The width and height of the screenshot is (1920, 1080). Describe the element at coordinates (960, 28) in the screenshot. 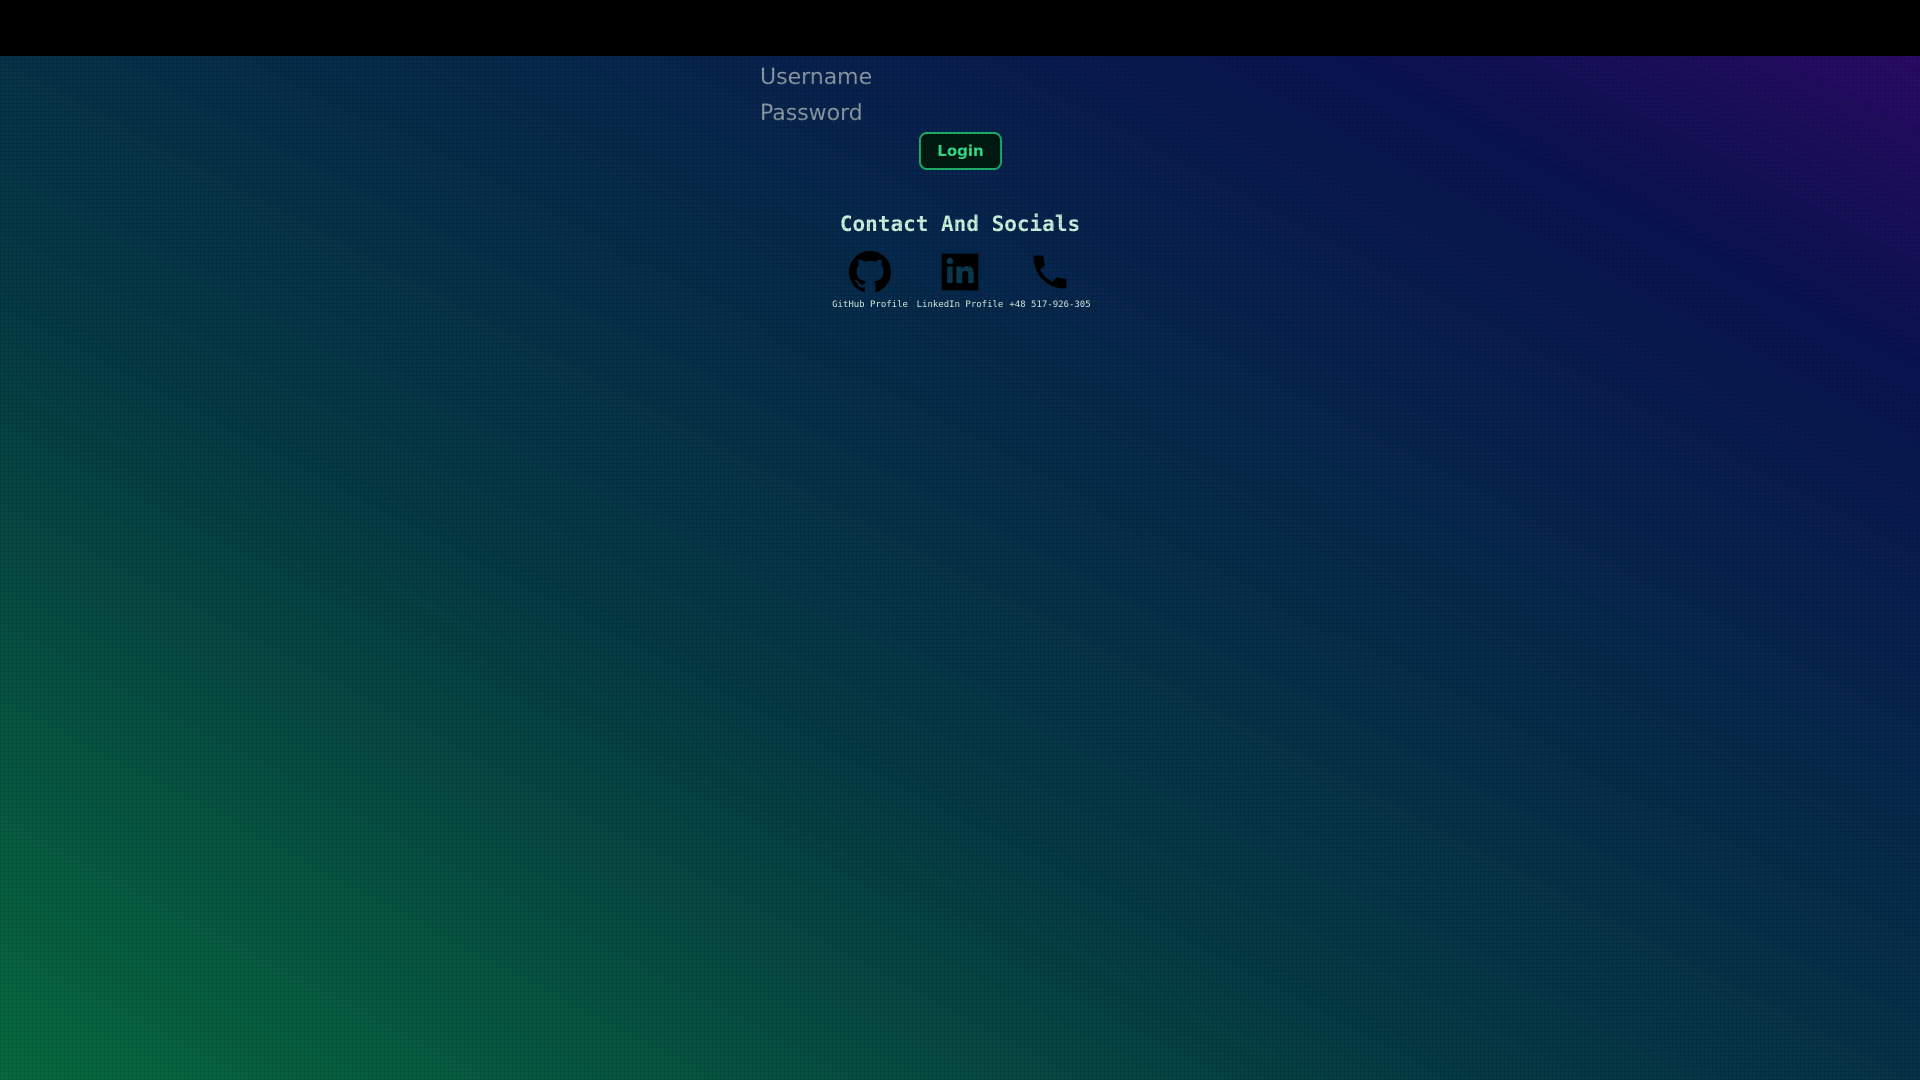

I see `top-bar` at that location.